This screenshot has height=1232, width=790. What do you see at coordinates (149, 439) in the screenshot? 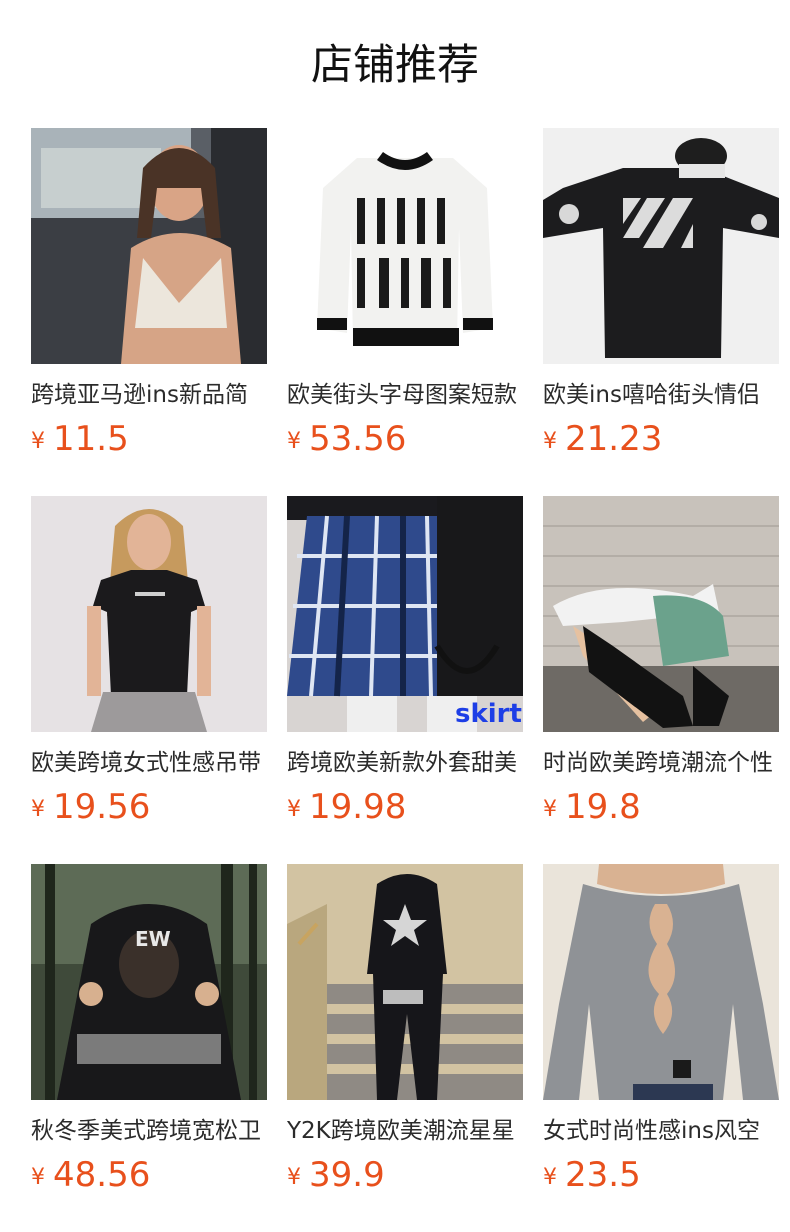
I see `product-price: ¥11.5` at bounding box center [149, 439].